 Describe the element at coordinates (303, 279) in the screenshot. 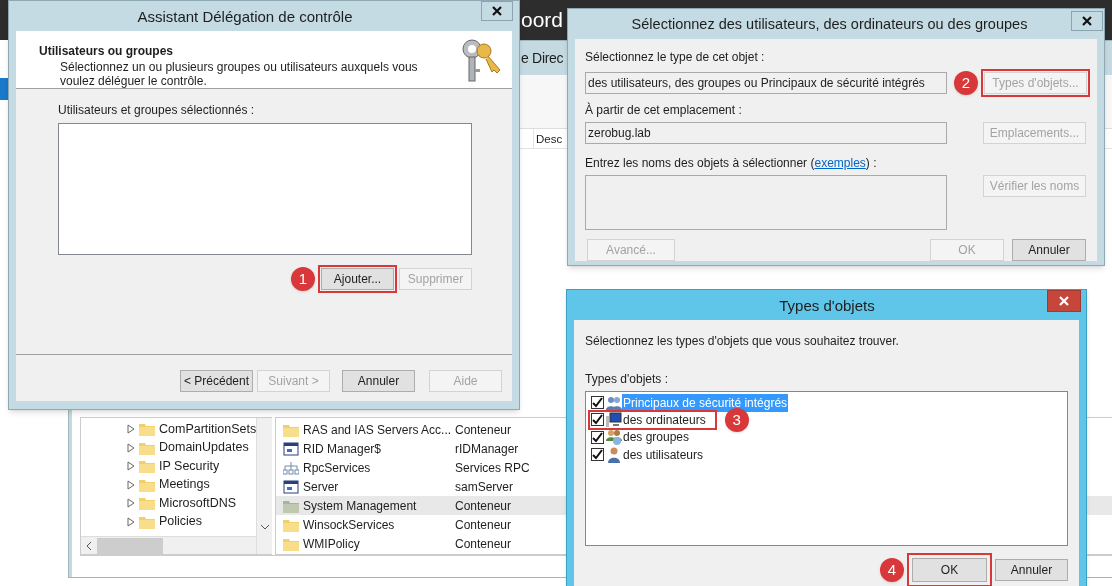

I see `callout-badge: 1` at that location.